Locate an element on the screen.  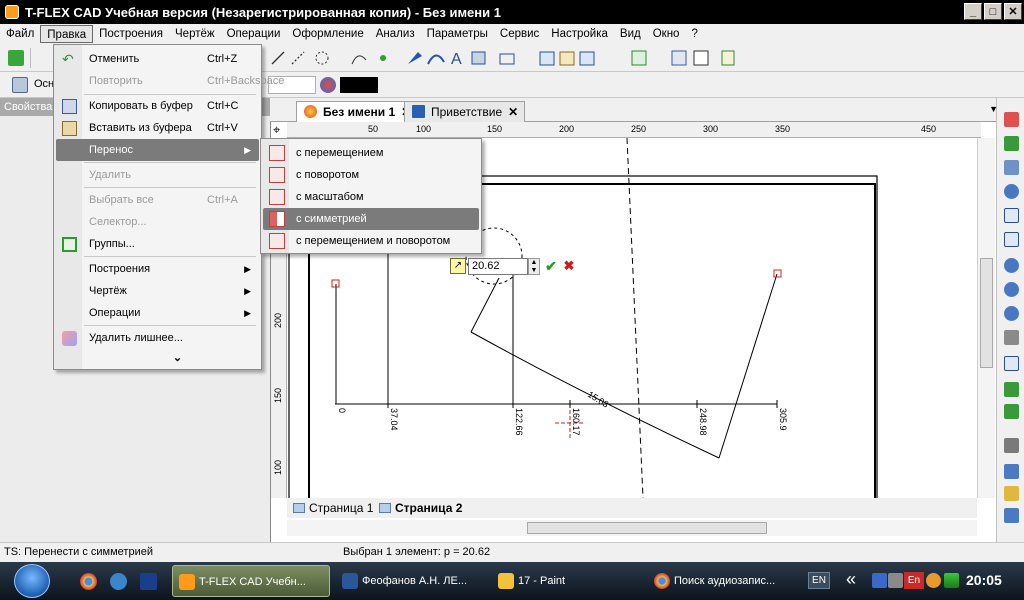
document-tool-icon is located at coordinates (728, 58).